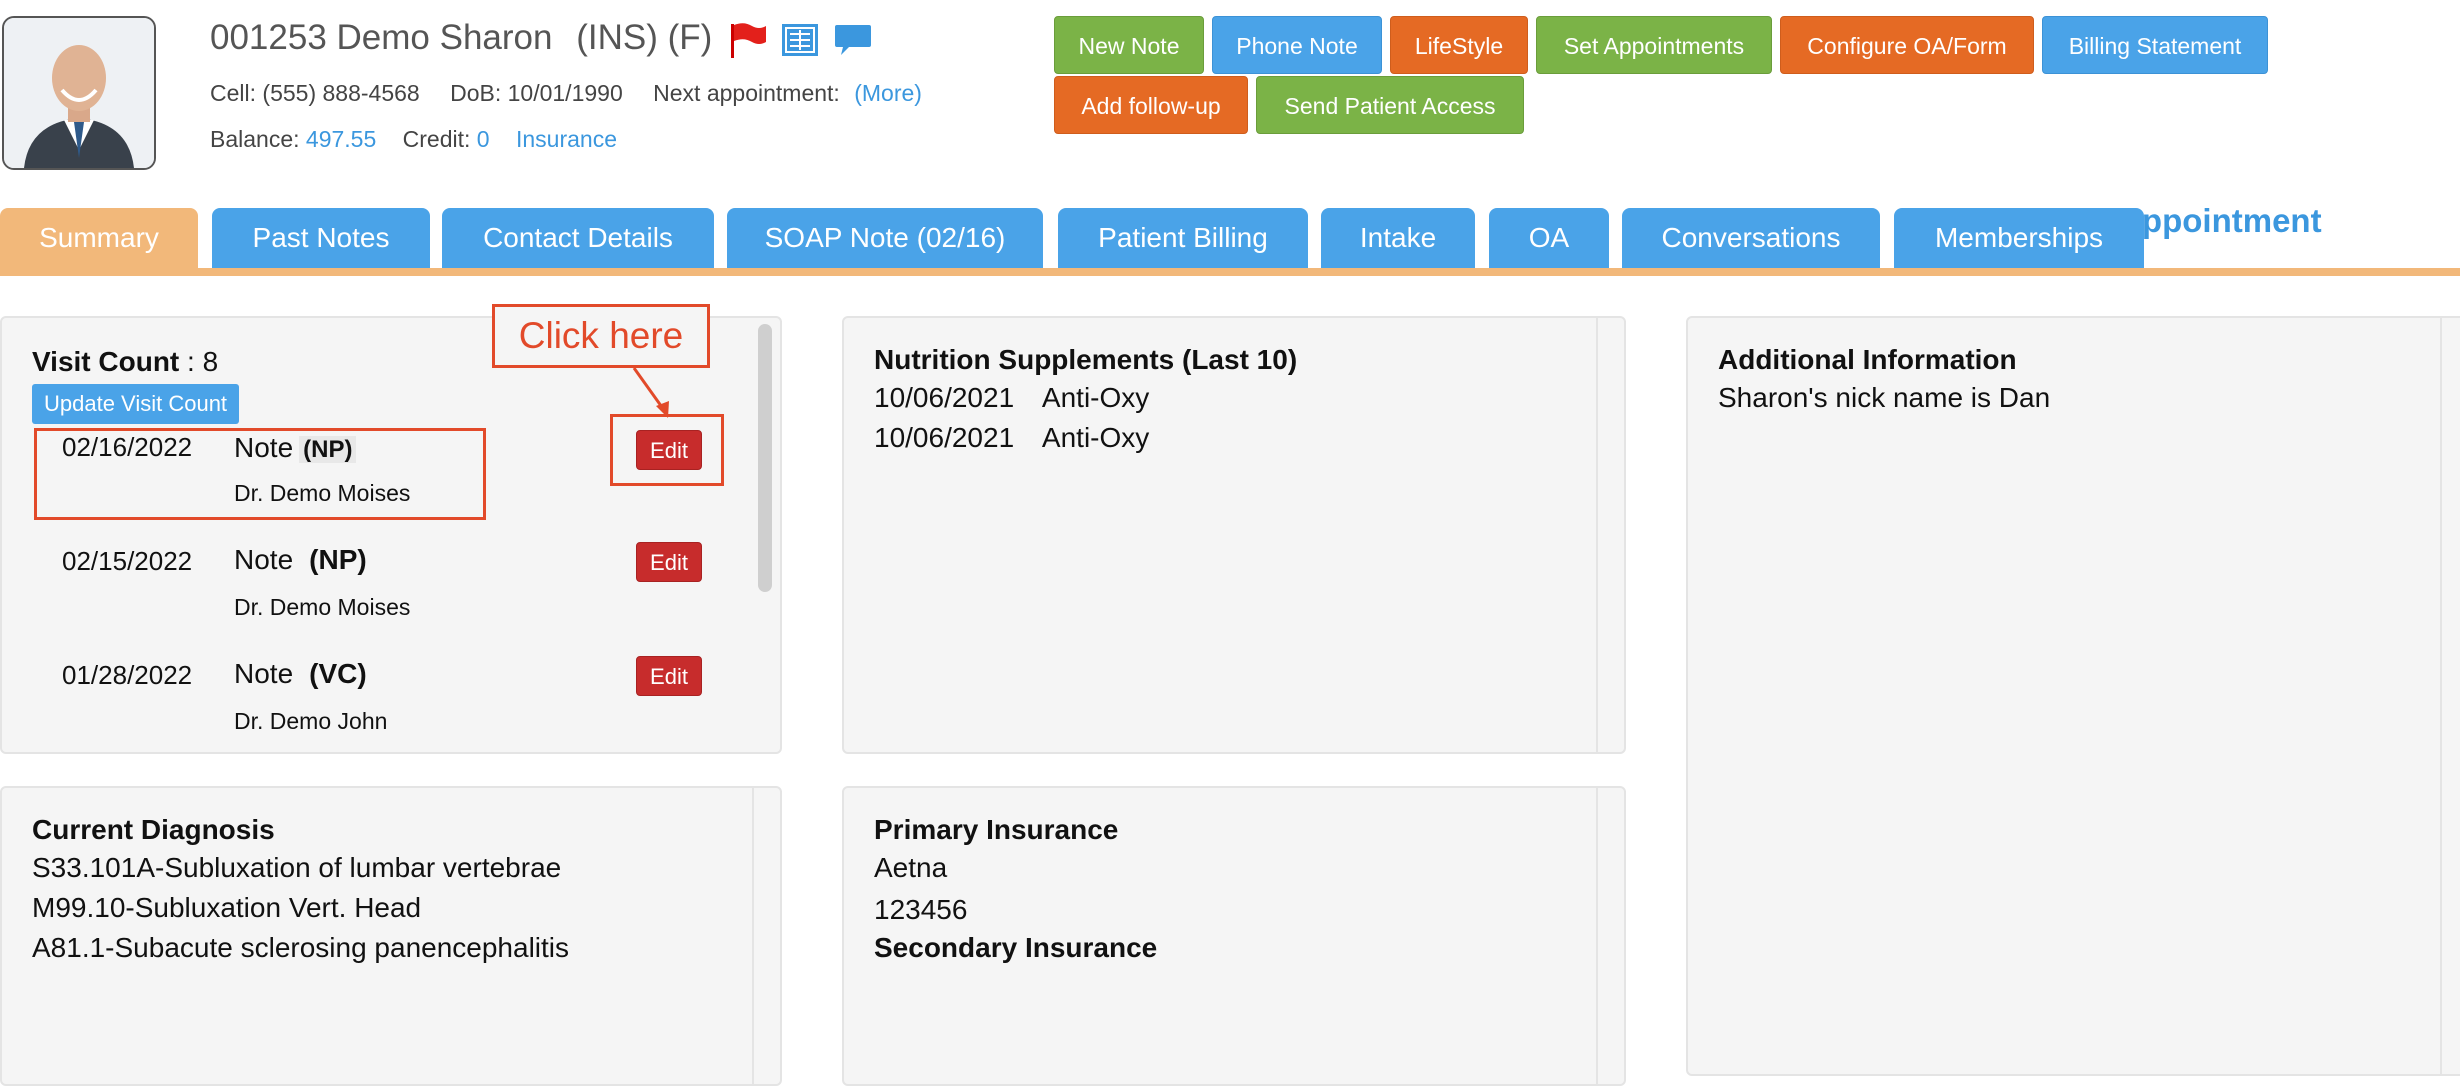 The height and width of the screenshot is (1086, 2460). What do you see at coordinates (436, 139) in the screenshot?
I see `credit-label: Credit:` at bounding box center [436, 139].